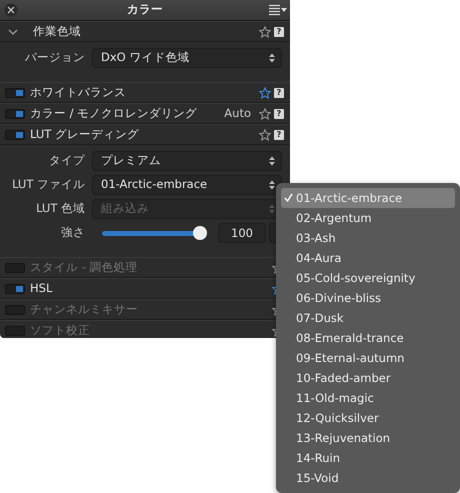 The image size is (460, 493). Describe the element at coordinates (368, 478) in the screenshot. I see `menu-item: 15-Void` at that location.